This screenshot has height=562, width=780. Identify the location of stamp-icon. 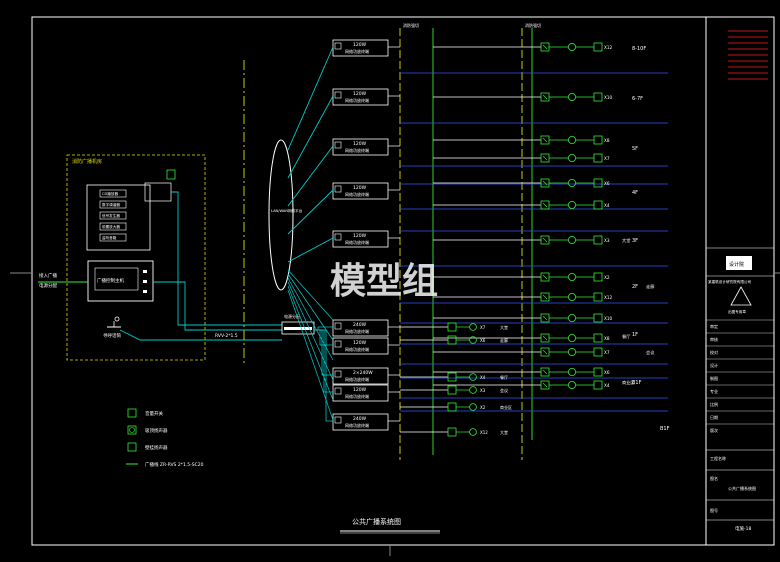
(741, 296).